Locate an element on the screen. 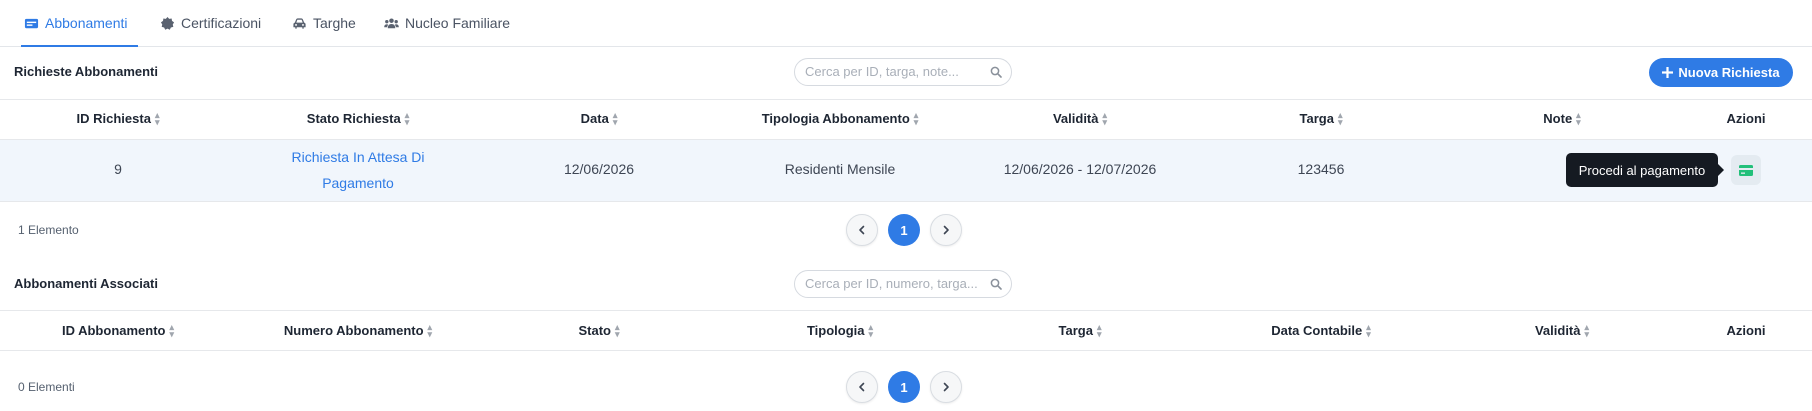  certificate-icon is located at coordinates (167, 23).